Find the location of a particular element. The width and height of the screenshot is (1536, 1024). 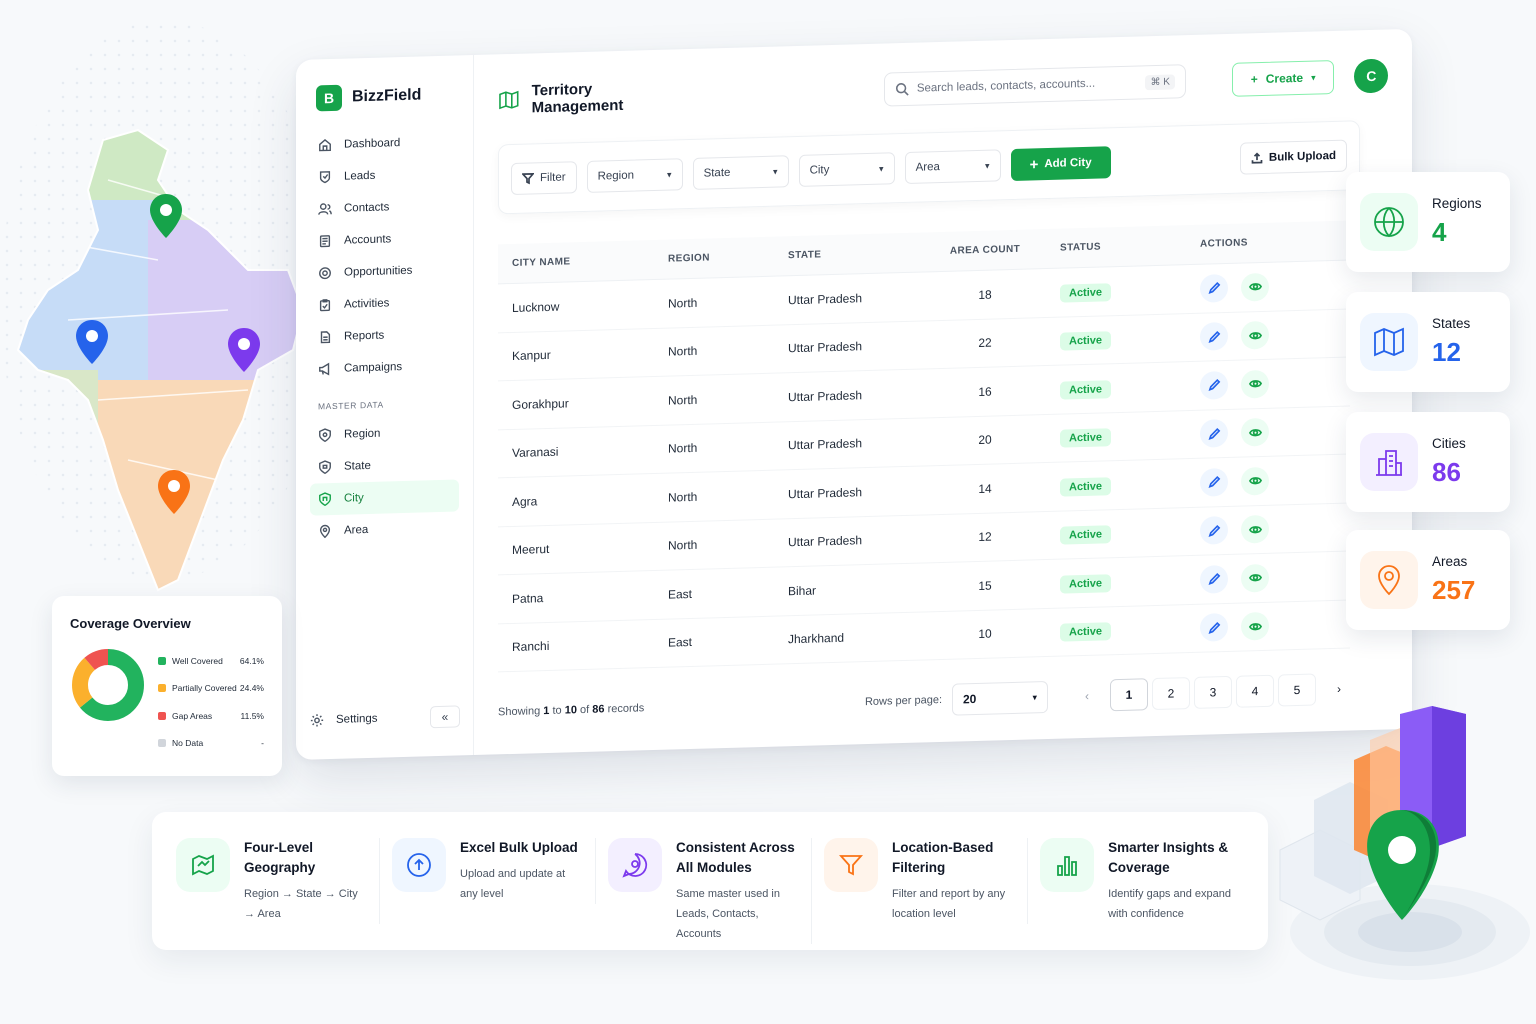

cell-city: Kanpur is located at coordinates (576, 354).